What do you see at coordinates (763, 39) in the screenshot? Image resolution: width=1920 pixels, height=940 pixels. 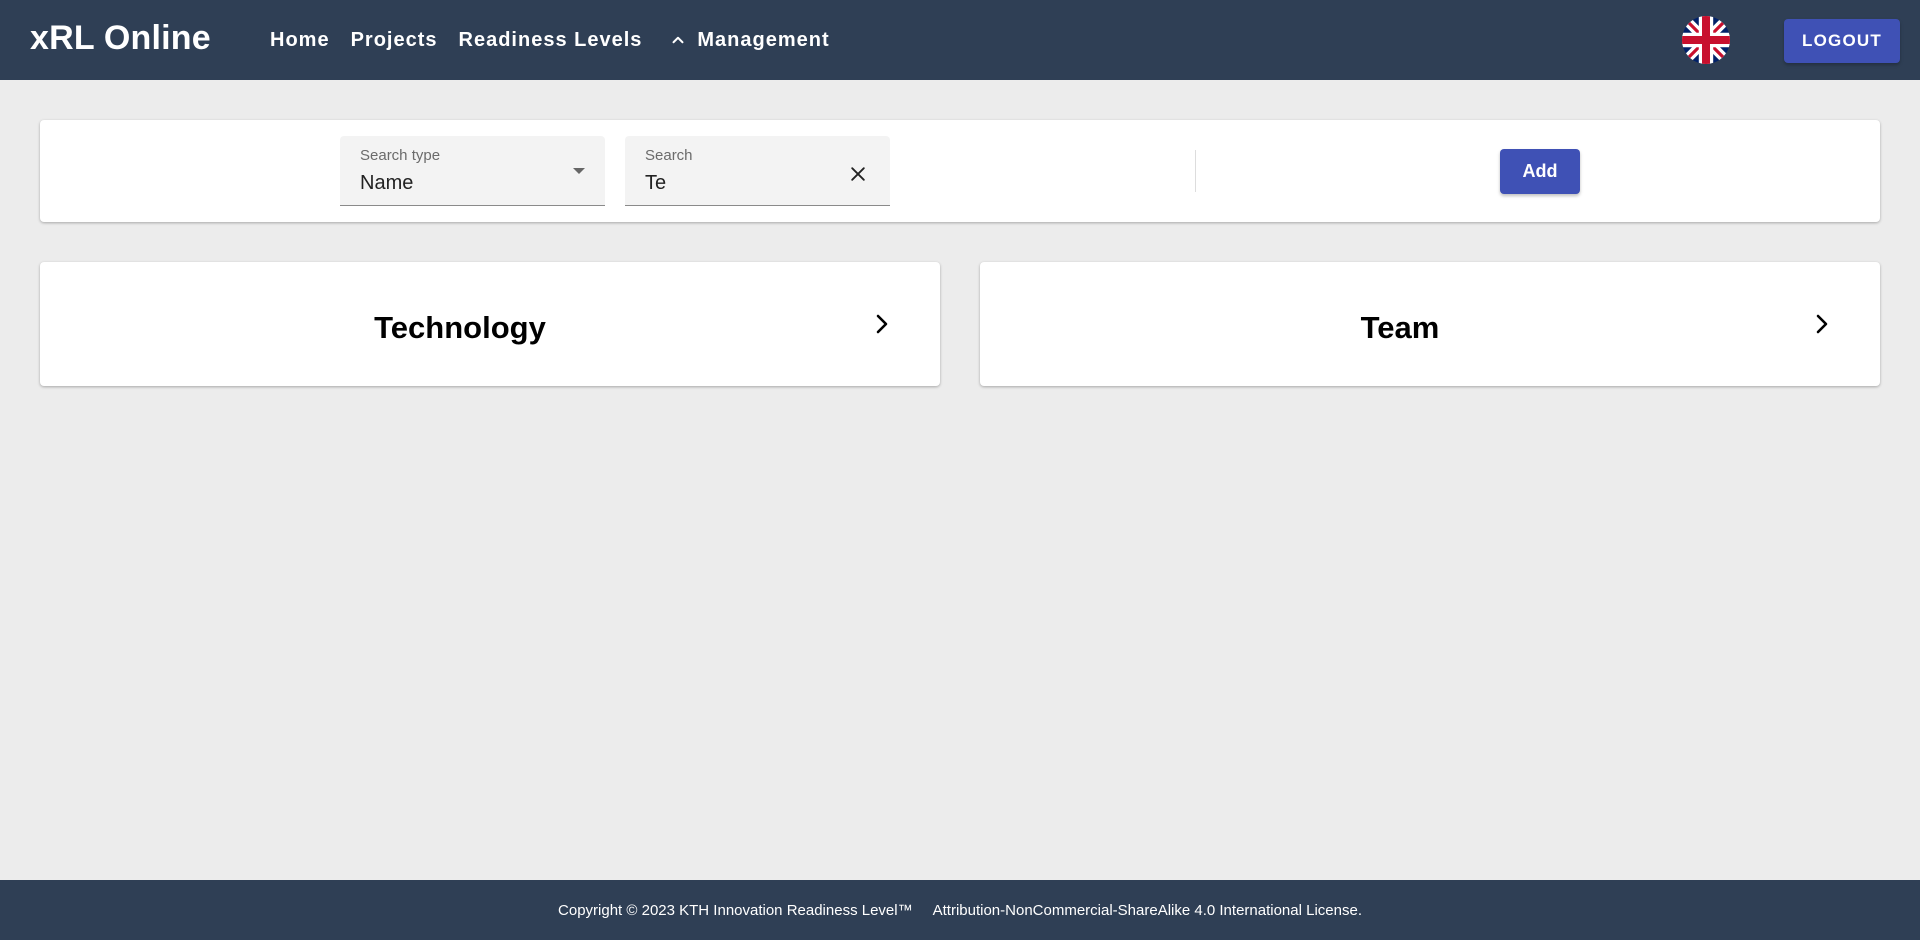 I see `nav-management-label: Management` at bounding box center [763, 39].